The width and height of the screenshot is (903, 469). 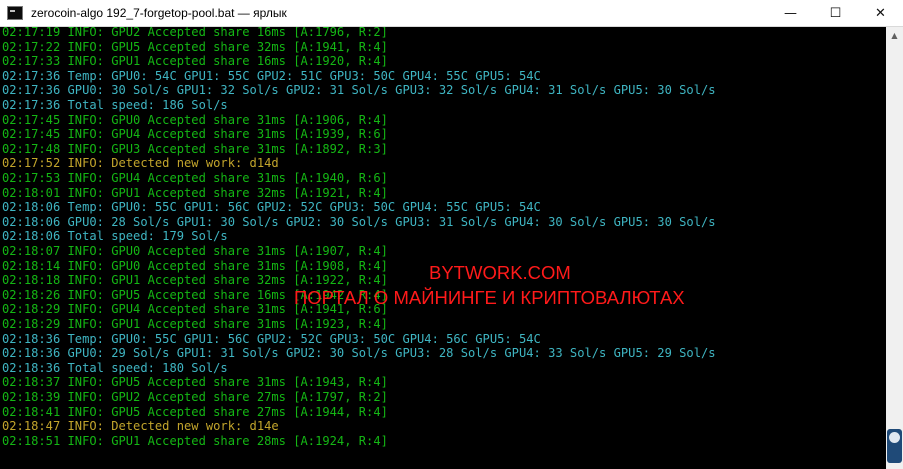 I want to click on scroll-up-icon: ▲, so click(x=894, y=35).